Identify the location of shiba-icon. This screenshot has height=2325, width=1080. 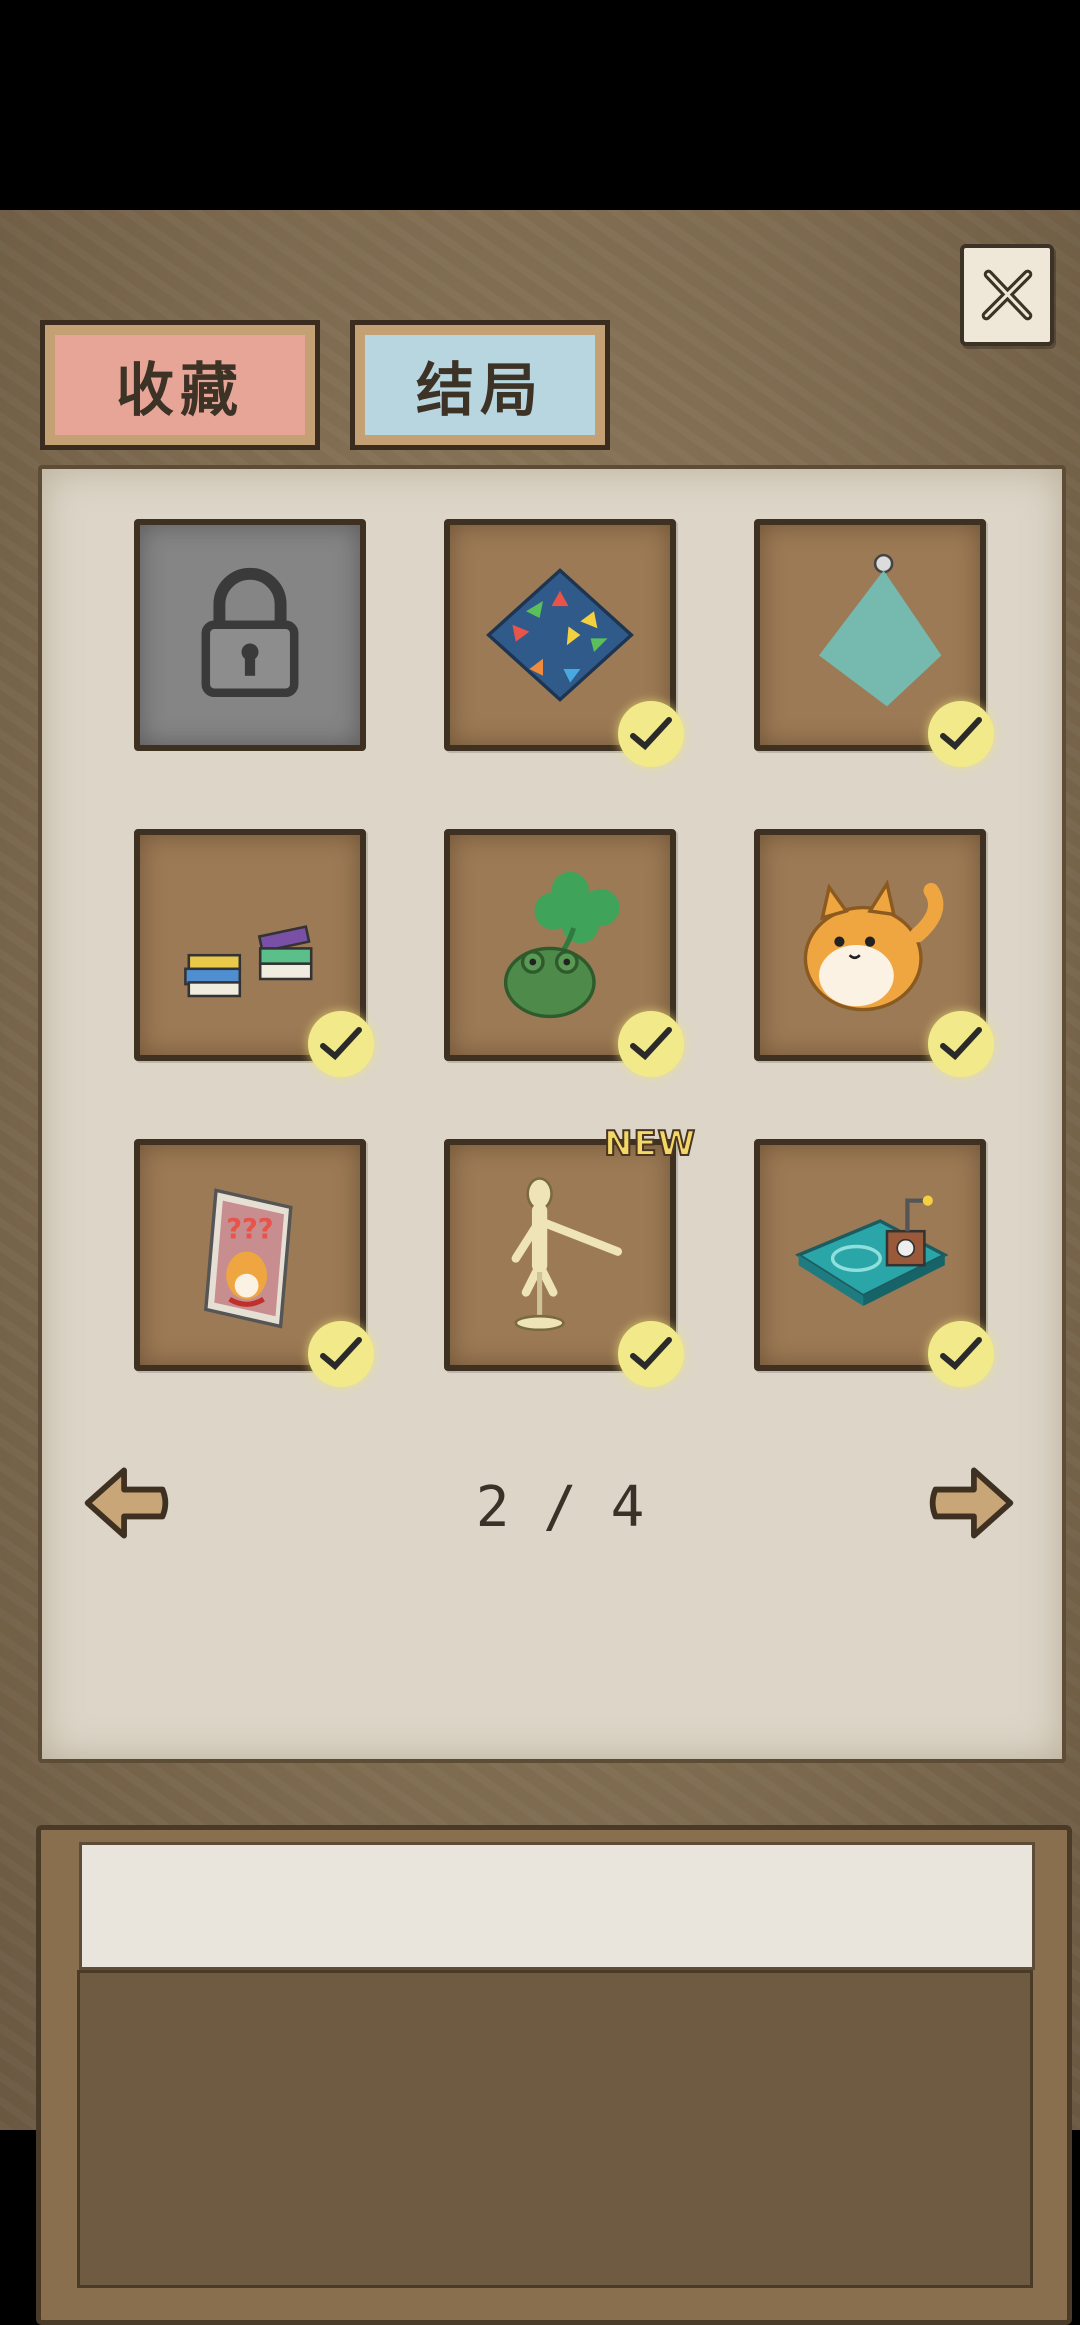
(873, 945).